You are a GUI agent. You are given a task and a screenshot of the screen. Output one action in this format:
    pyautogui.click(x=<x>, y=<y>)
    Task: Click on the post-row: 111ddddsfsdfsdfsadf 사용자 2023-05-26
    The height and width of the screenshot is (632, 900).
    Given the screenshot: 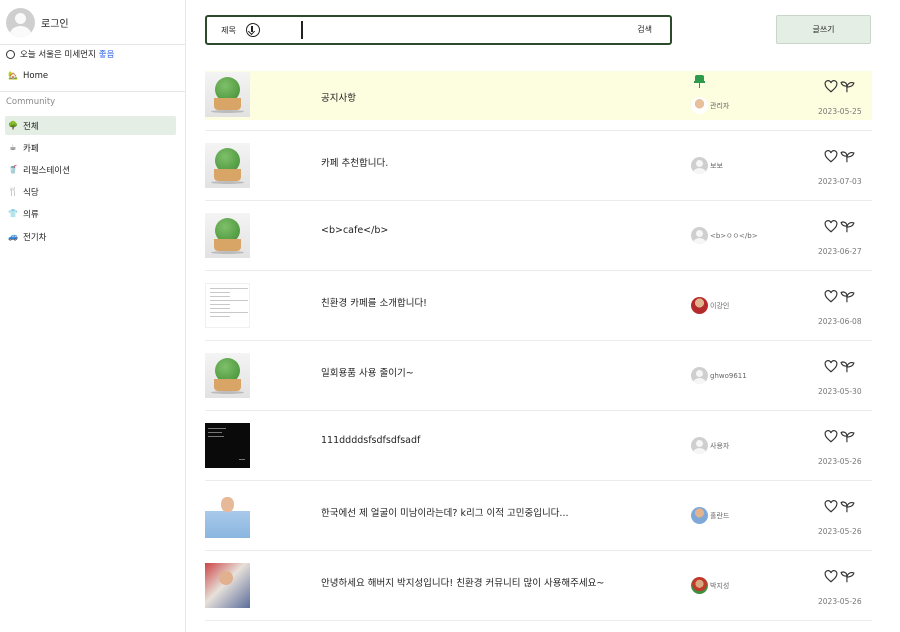 What is the action you would take?
    pyautogui.click(x=538, y=446)
    